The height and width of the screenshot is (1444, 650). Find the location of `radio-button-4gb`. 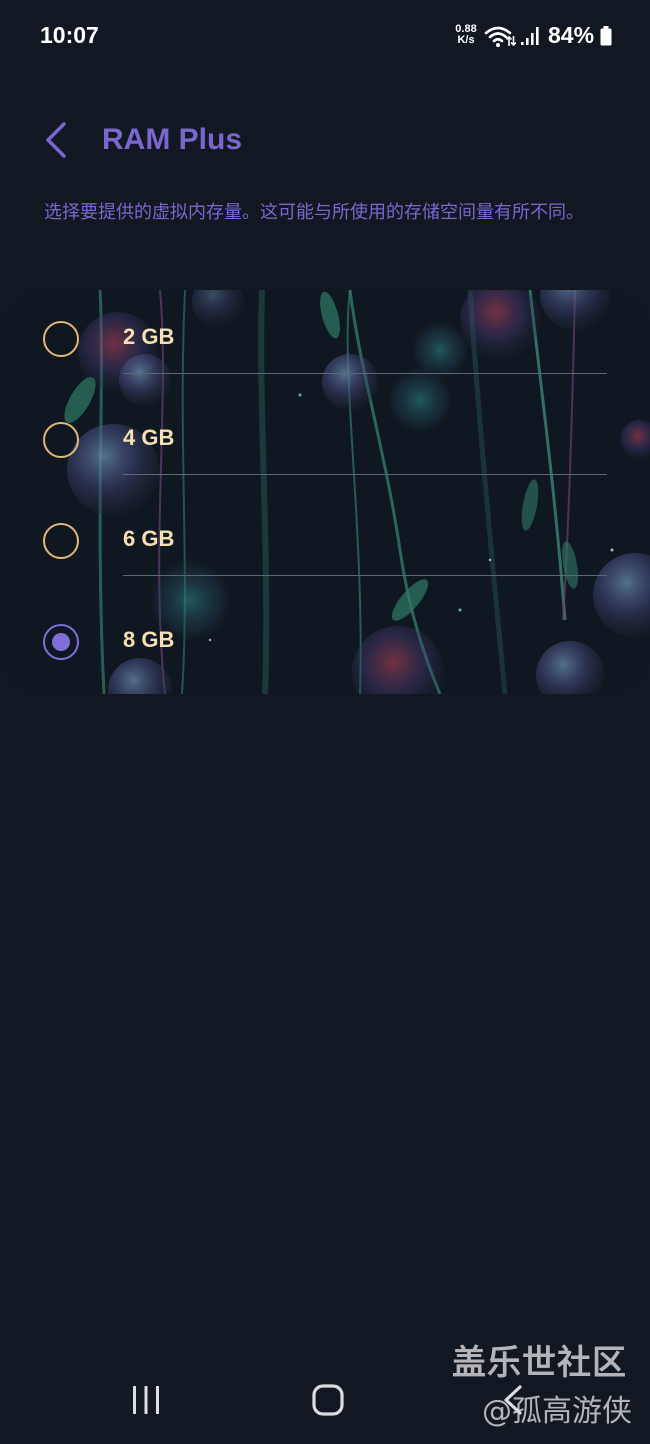

radio-button-4gb is located at coordinates (61, 440).